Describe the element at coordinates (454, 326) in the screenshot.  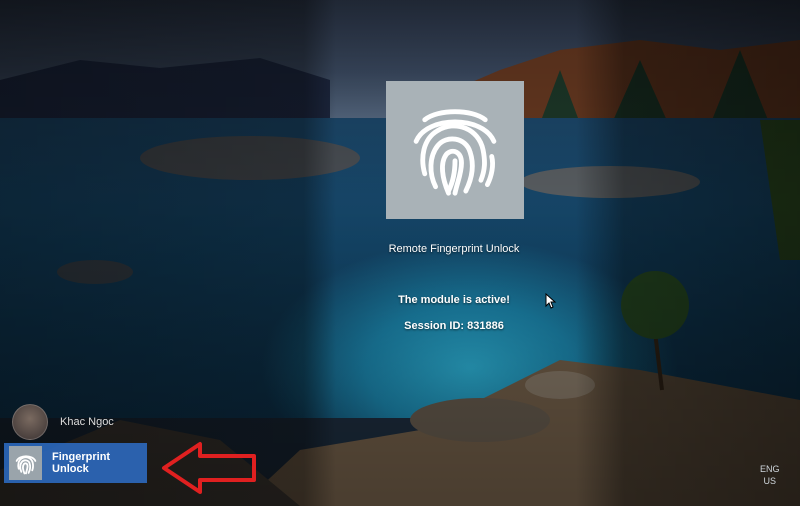
I see `session-id: Session ID: 831886` at that location.